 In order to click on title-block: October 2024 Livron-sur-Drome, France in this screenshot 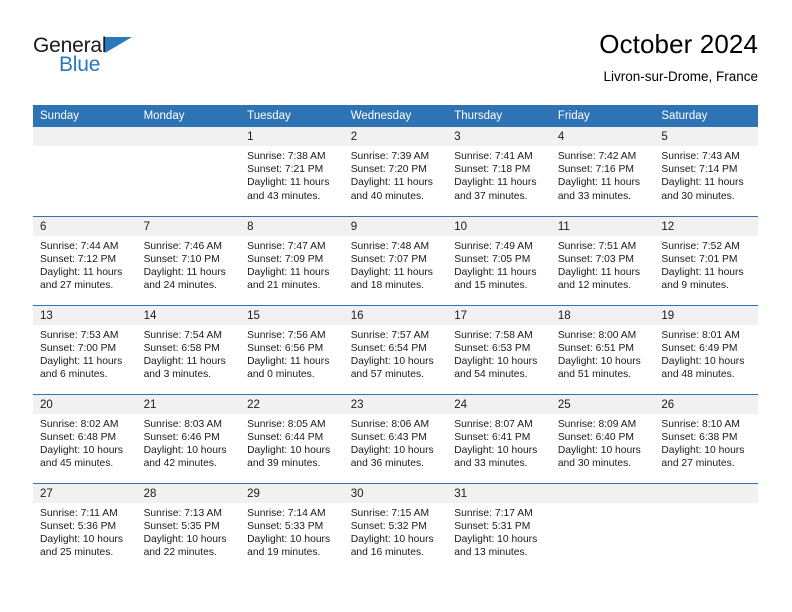, I will do `click(678, 57)`.